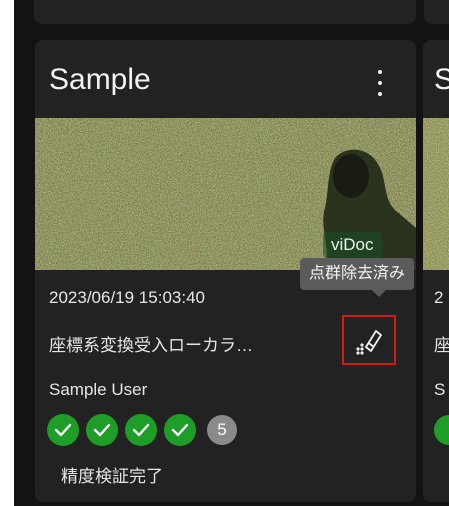 The image size is (449, 506). Describe the element at coordinates (439, 297) in the screenshot. I see `next-card-date: 2` at that location.